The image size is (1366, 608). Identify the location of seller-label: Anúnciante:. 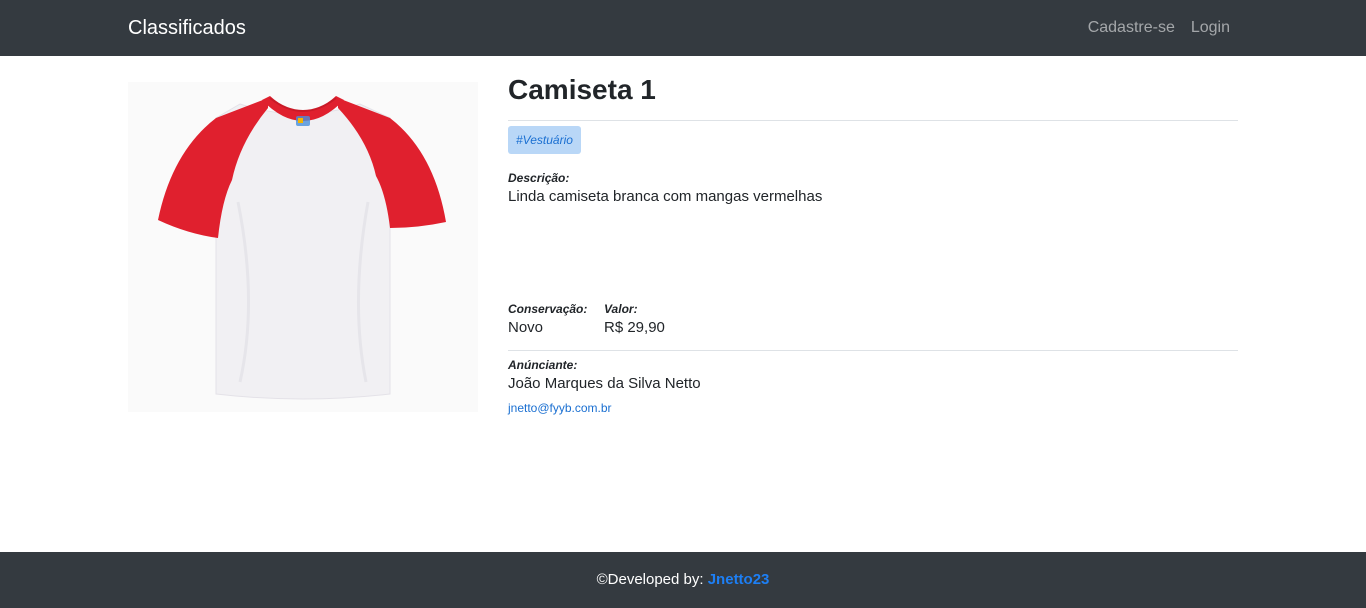
(543, 365).